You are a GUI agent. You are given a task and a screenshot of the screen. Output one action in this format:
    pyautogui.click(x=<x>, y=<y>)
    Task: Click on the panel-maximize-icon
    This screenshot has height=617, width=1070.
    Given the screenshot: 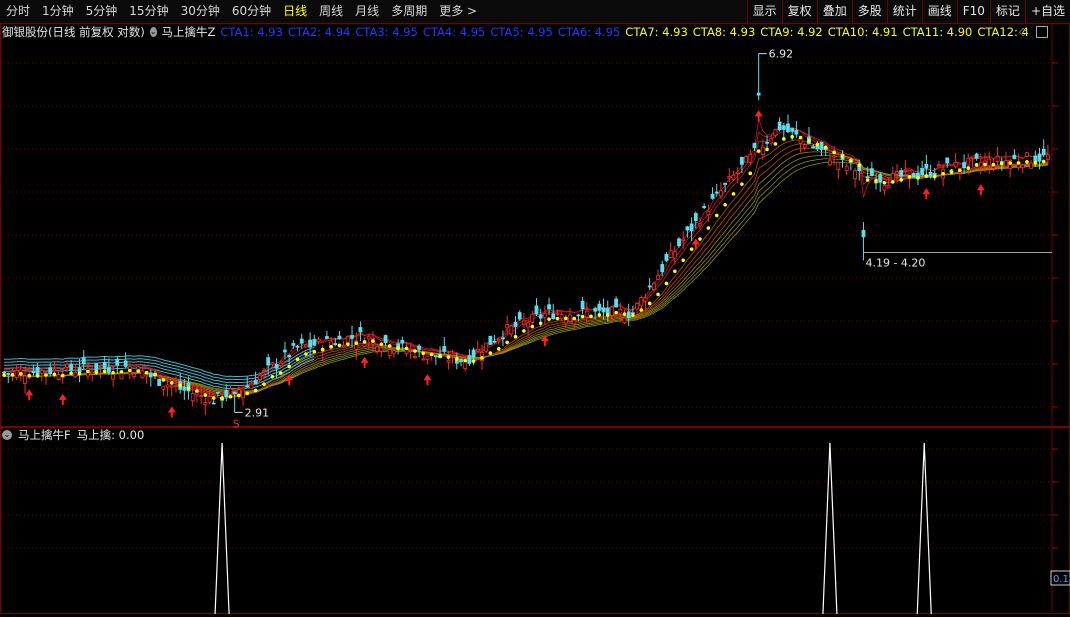 What is the action you would take?
    pyautogui.click(x=1042, y=32)
    